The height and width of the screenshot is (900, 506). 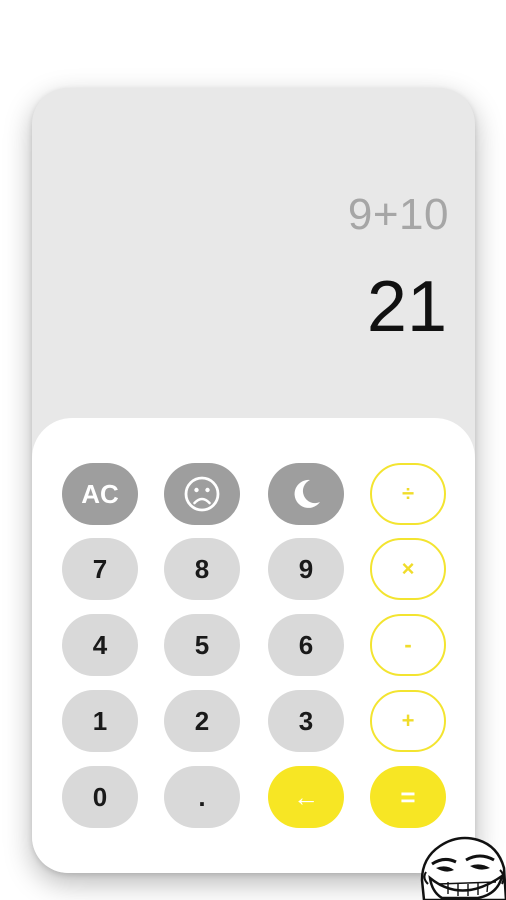 I want to click on key-3-label: 3, so click(x=306, y=720).